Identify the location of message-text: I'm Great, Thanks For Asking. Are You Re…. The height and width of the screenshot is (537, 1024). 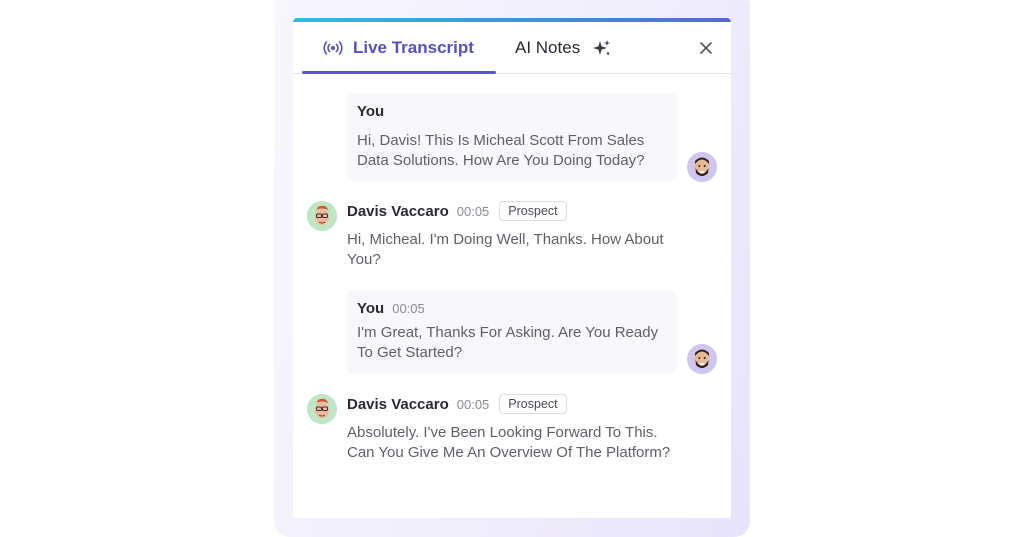
(508, 342).